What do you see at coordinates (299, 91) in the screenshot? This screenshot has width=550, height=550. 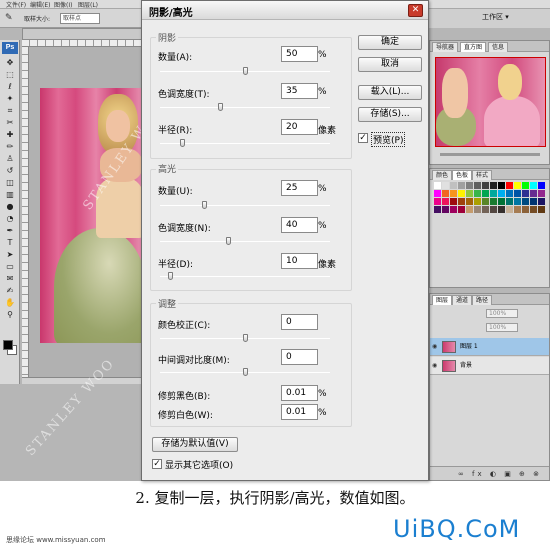 I see `shadows-tonal-input: 35` at bounding box center [299, 91].